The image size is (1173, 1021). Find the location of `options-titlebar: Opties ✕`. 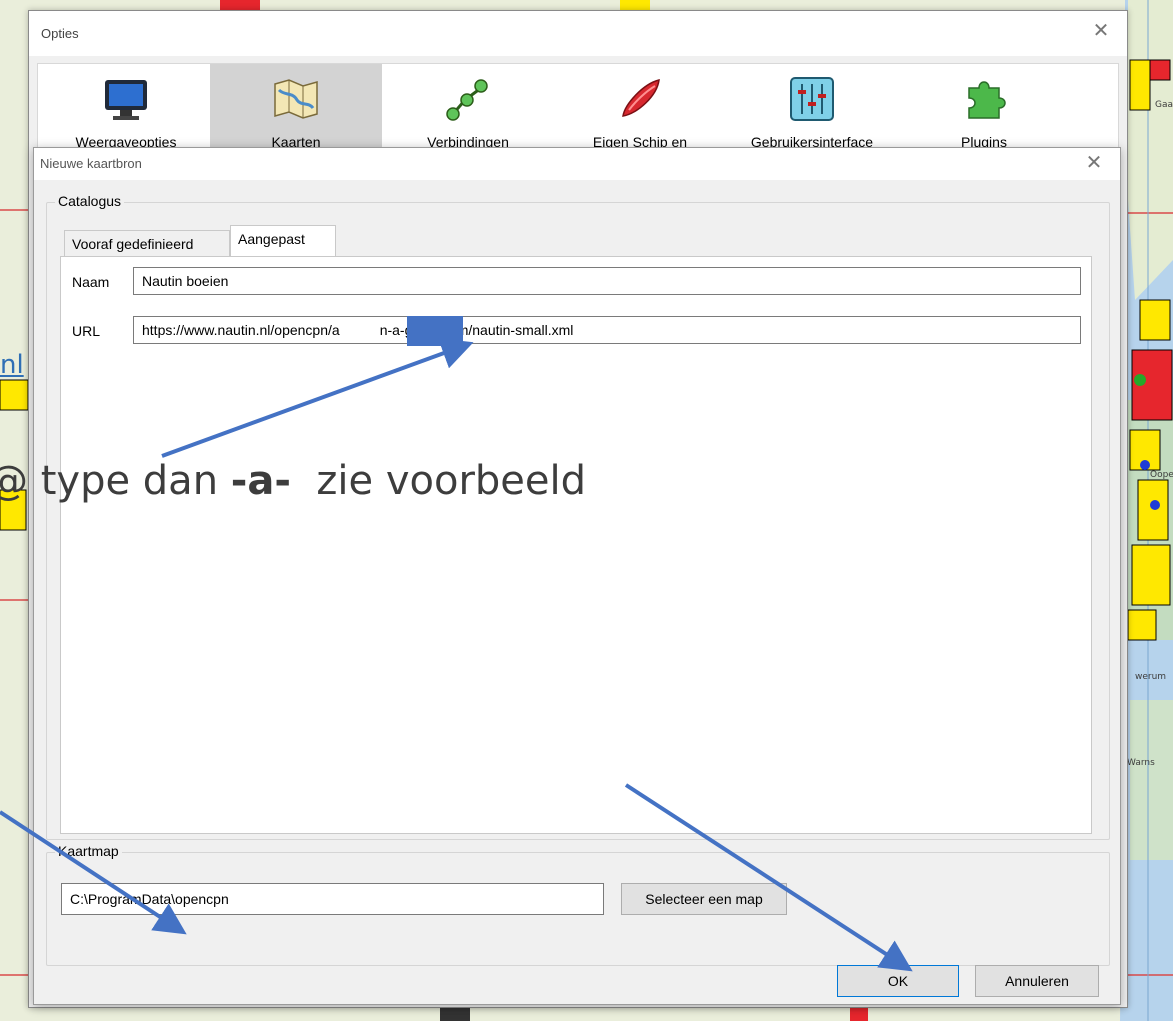

options-titlebar: Opties ✕ is located at coordinates (578, 33).